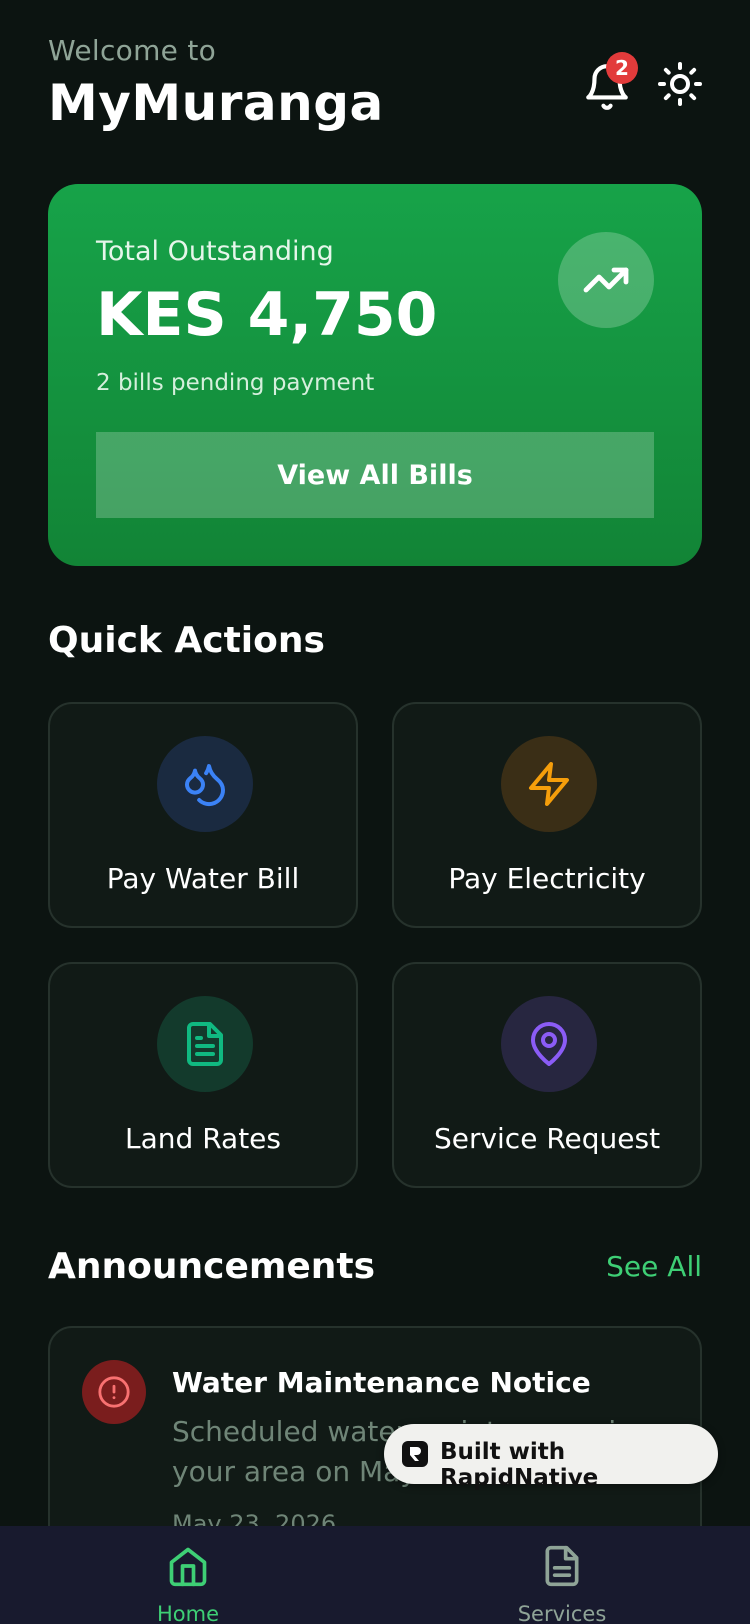  What do you see at coordinates (212, 1266) in the screenshot?
I see `announcements-title: Announcements` at bounding box center [212, 1266].